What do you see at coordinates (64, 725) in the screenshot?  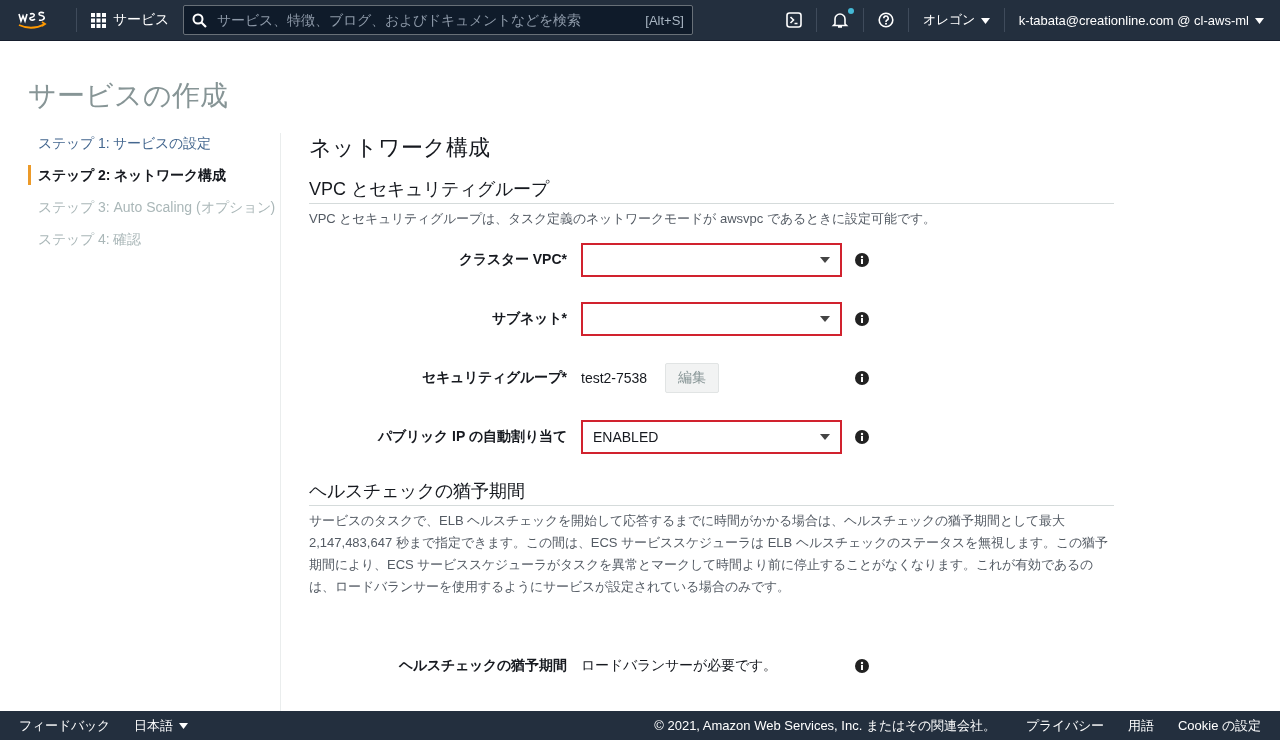 I see `feedback-link: フィードバック` at bounding box center [64, 725].